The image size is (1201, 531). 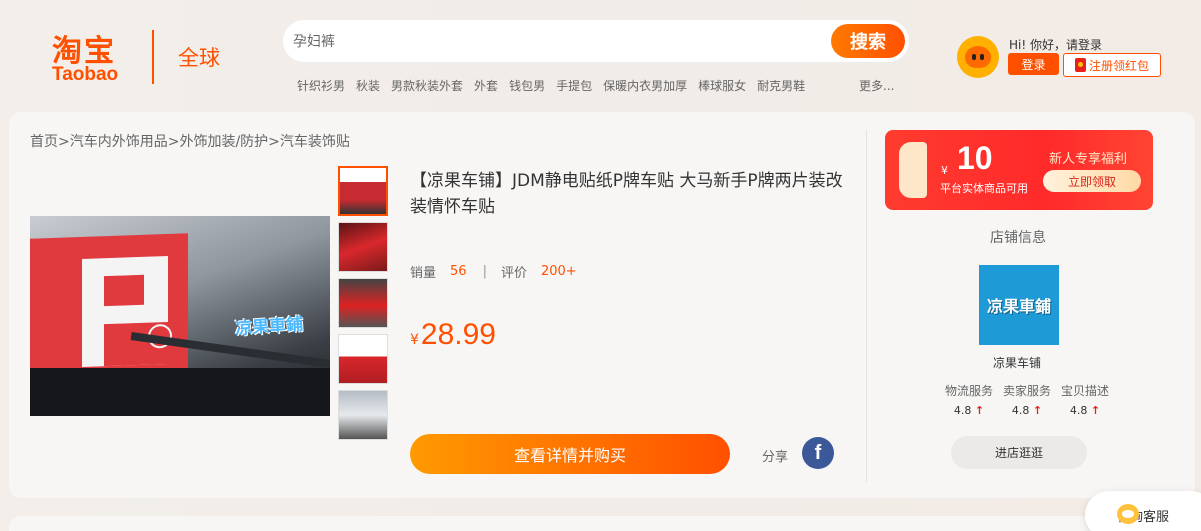 I want to click on product-price: ¥ 28.99, so click(x=453, y=335).